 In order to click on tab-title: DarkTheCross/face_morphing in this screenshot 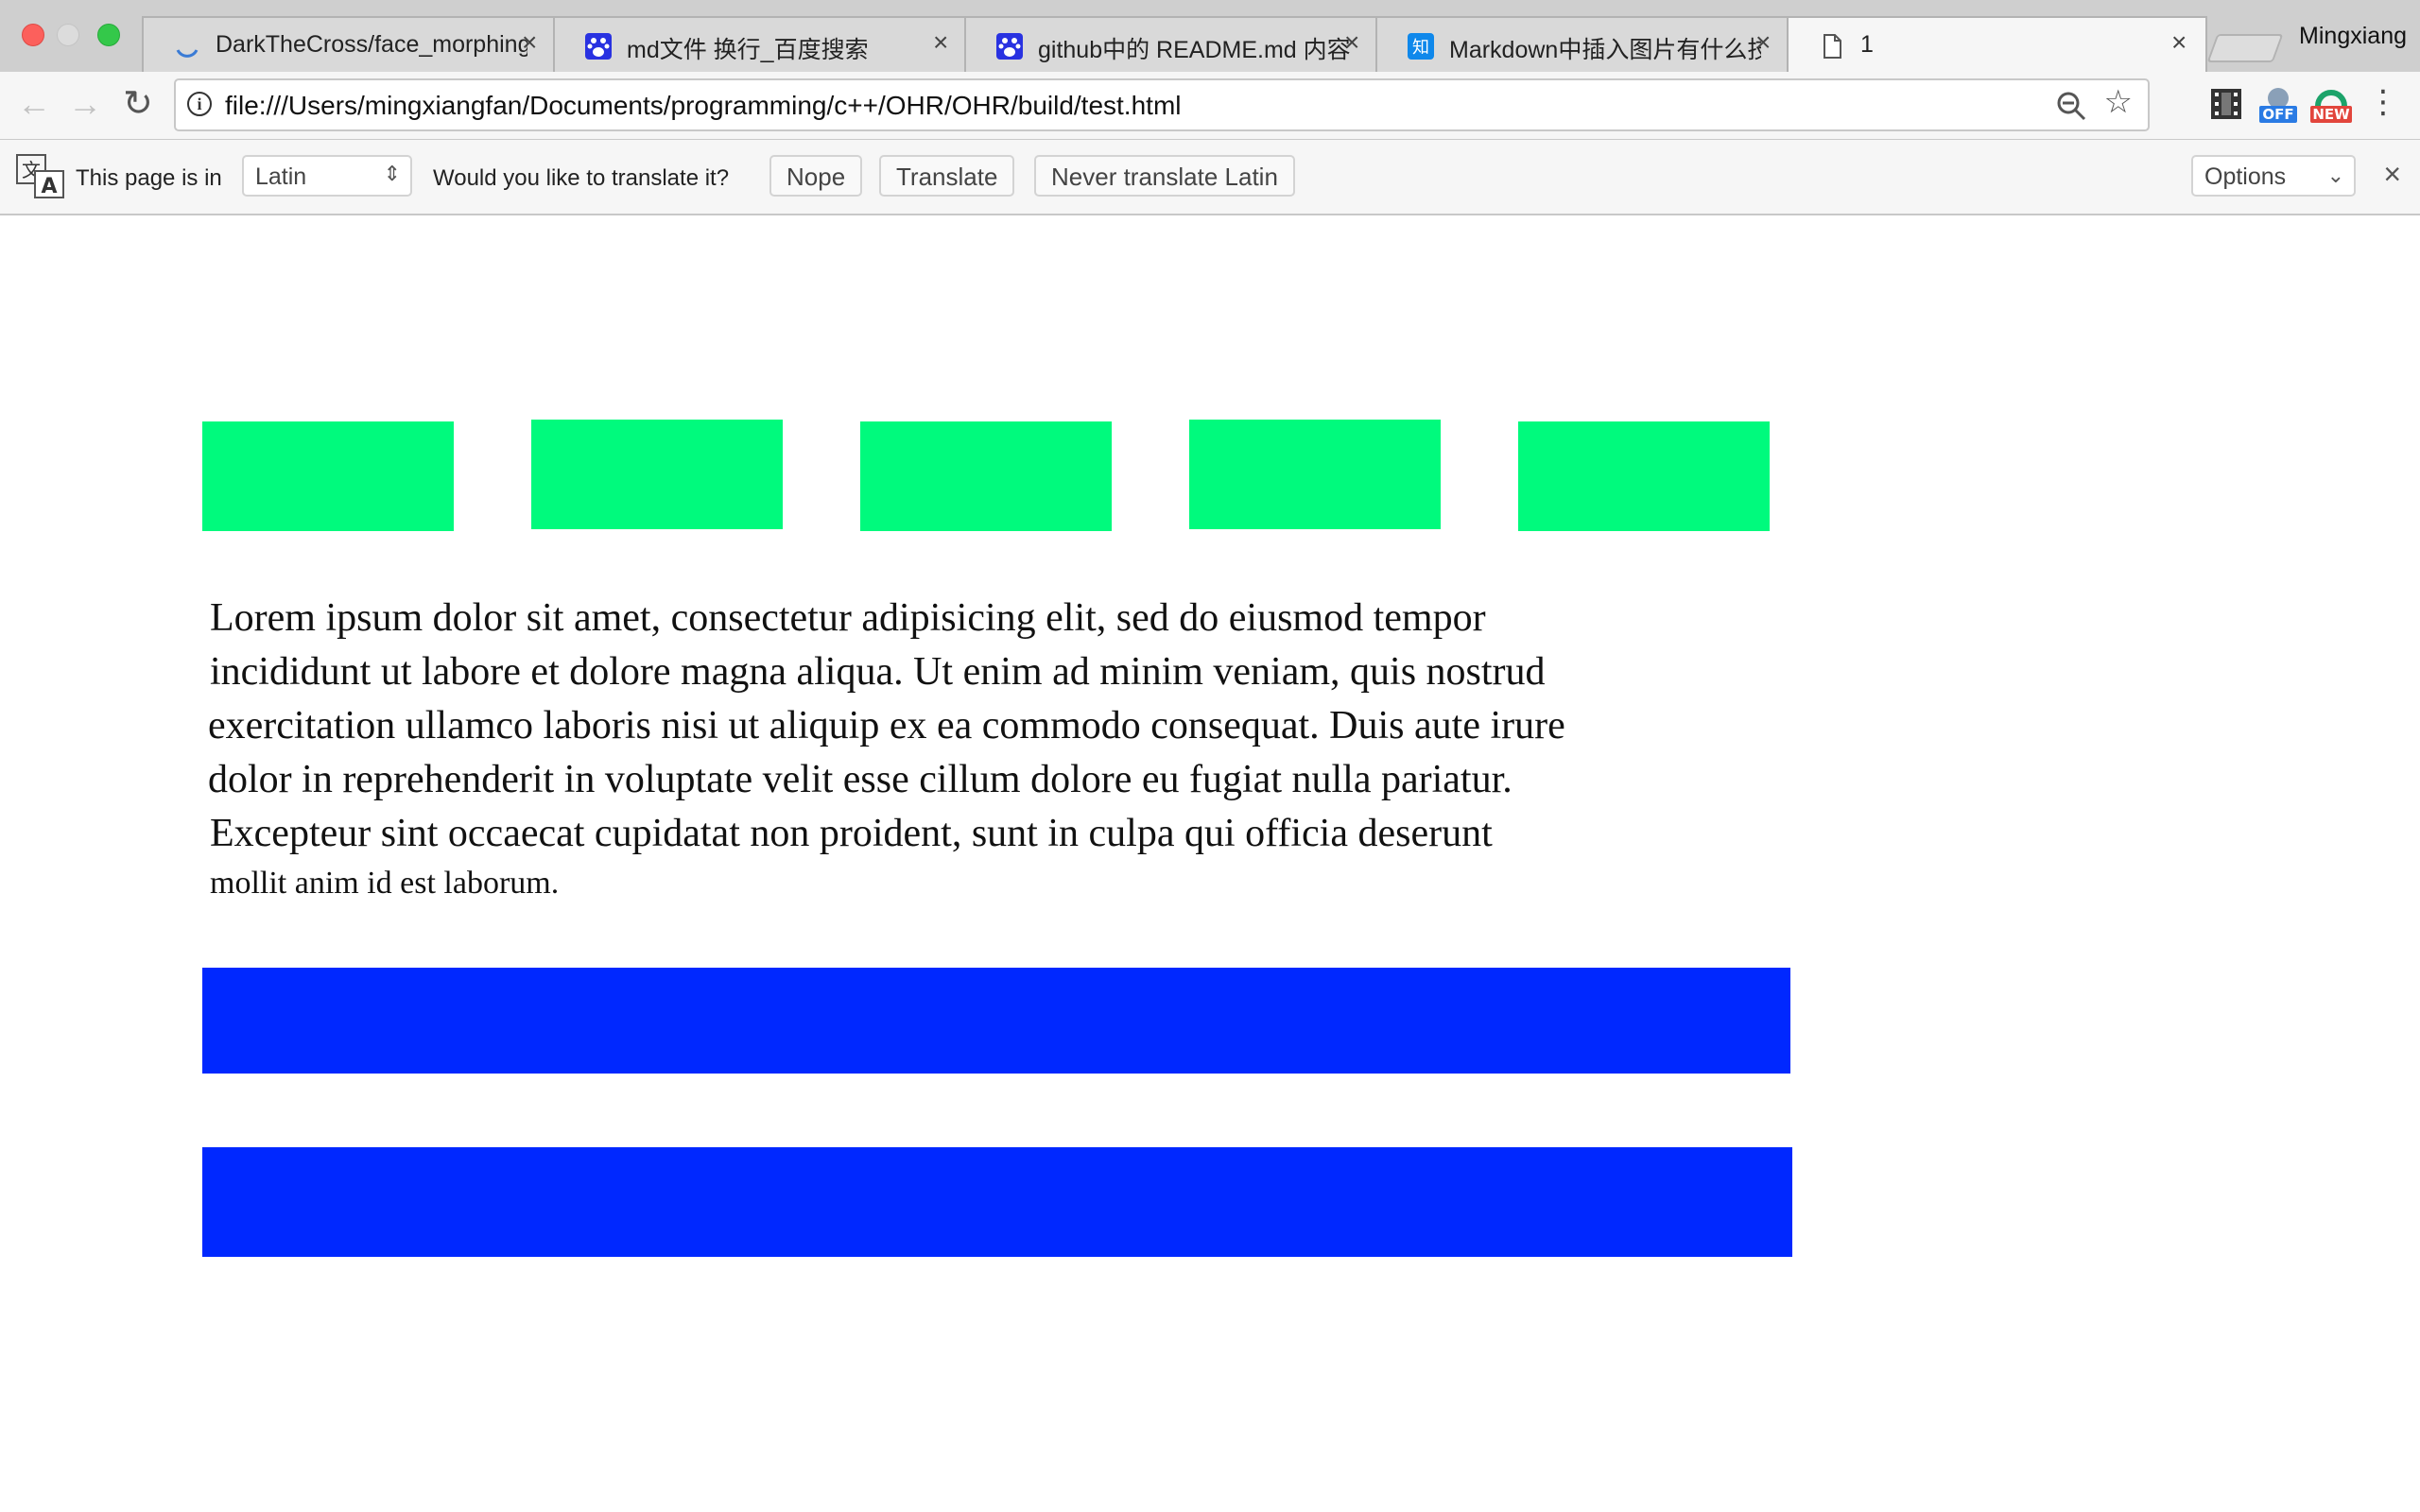, I will do `click(371, 44)`.